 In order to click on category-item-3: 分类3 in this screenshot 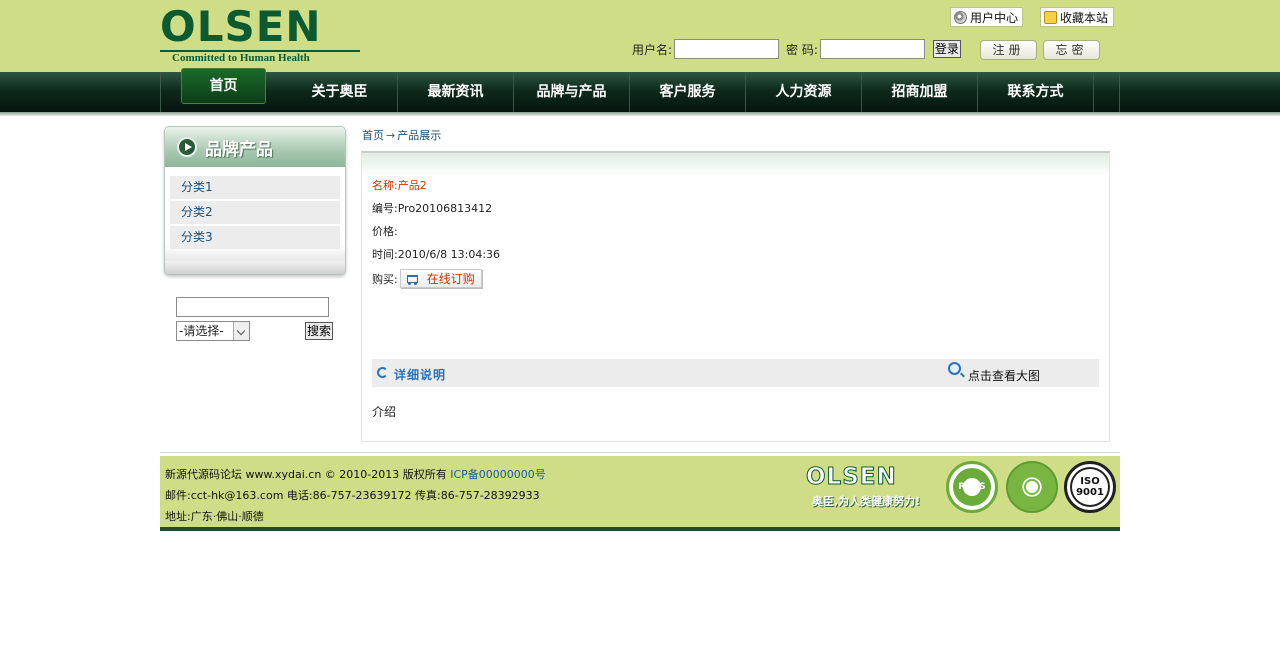, I will do `click(255, 237)`.